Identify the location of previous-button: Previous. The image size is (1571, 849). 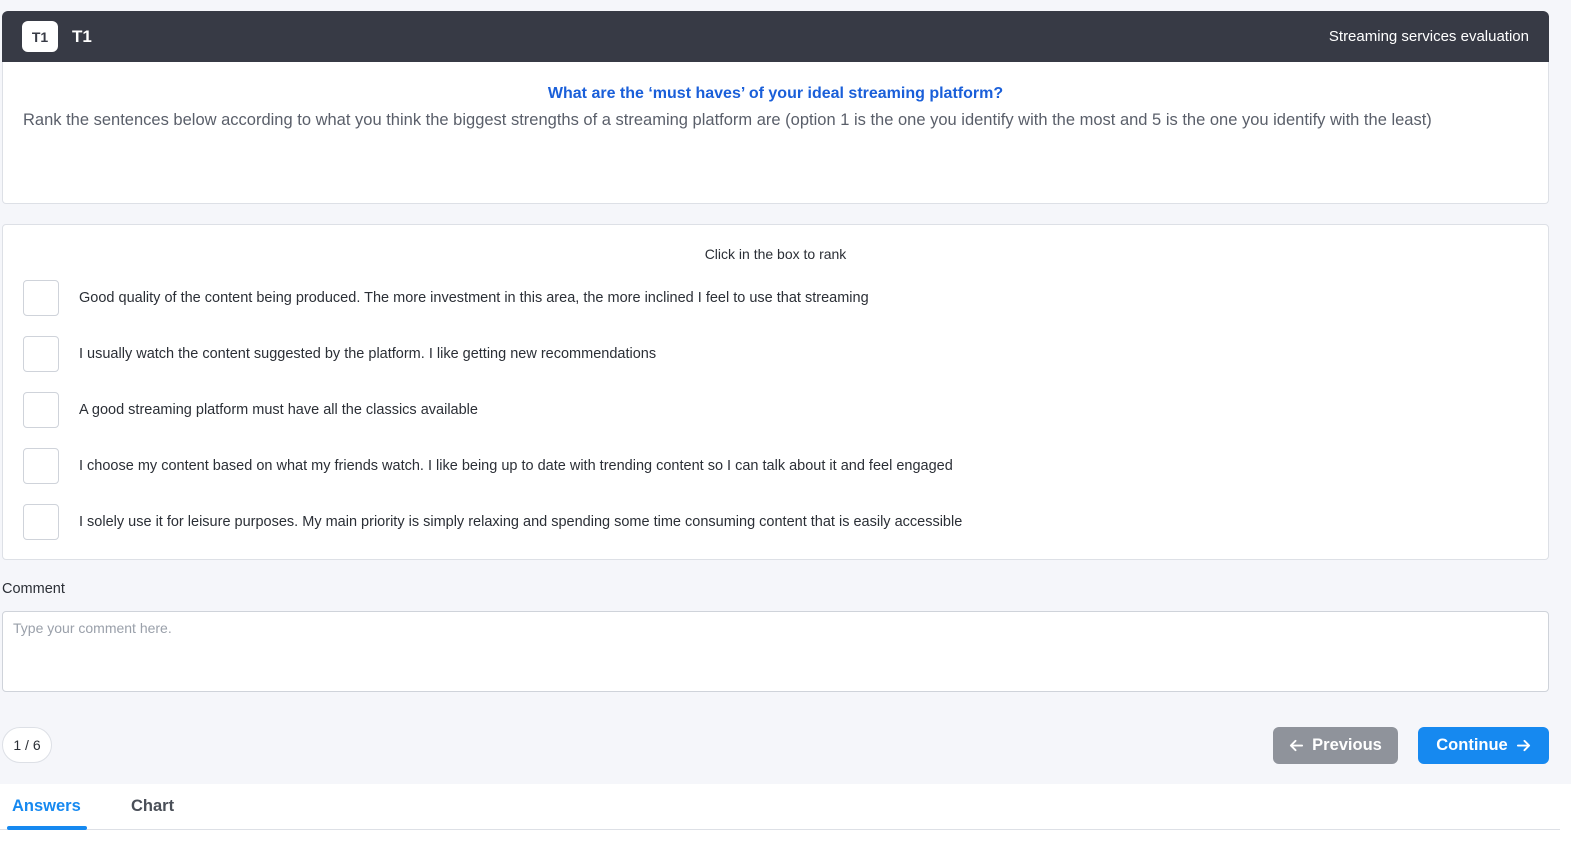
(1335, 745).